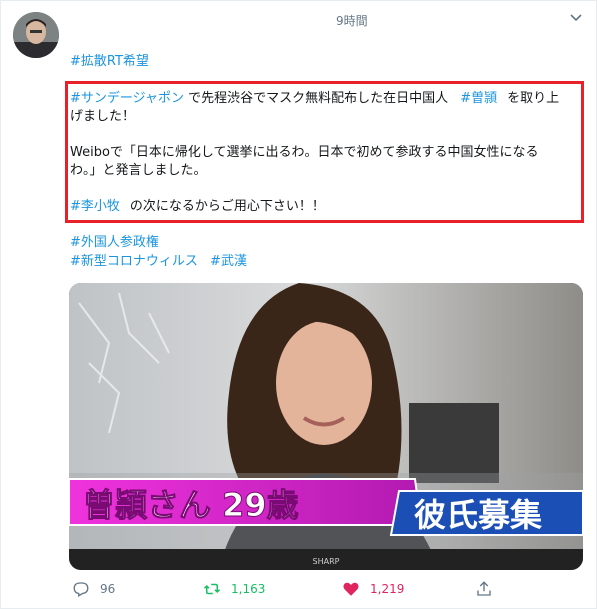 This screenshot has height=609, width=597. Describe the element at coordinates (576, 17) in the screenshot. I see `chevron-down-icon` at that location.